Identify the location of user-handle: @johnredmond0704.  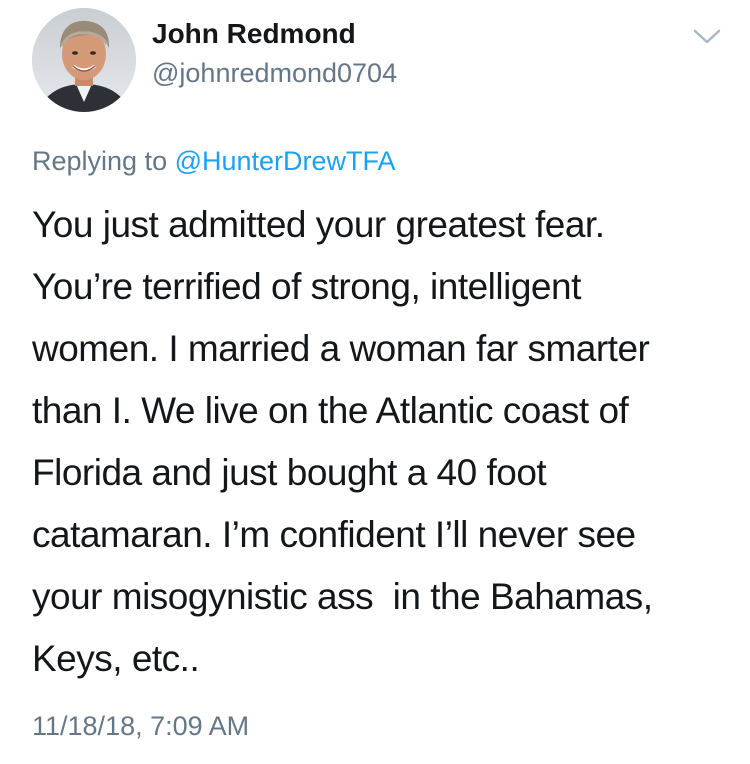
(274, 73).